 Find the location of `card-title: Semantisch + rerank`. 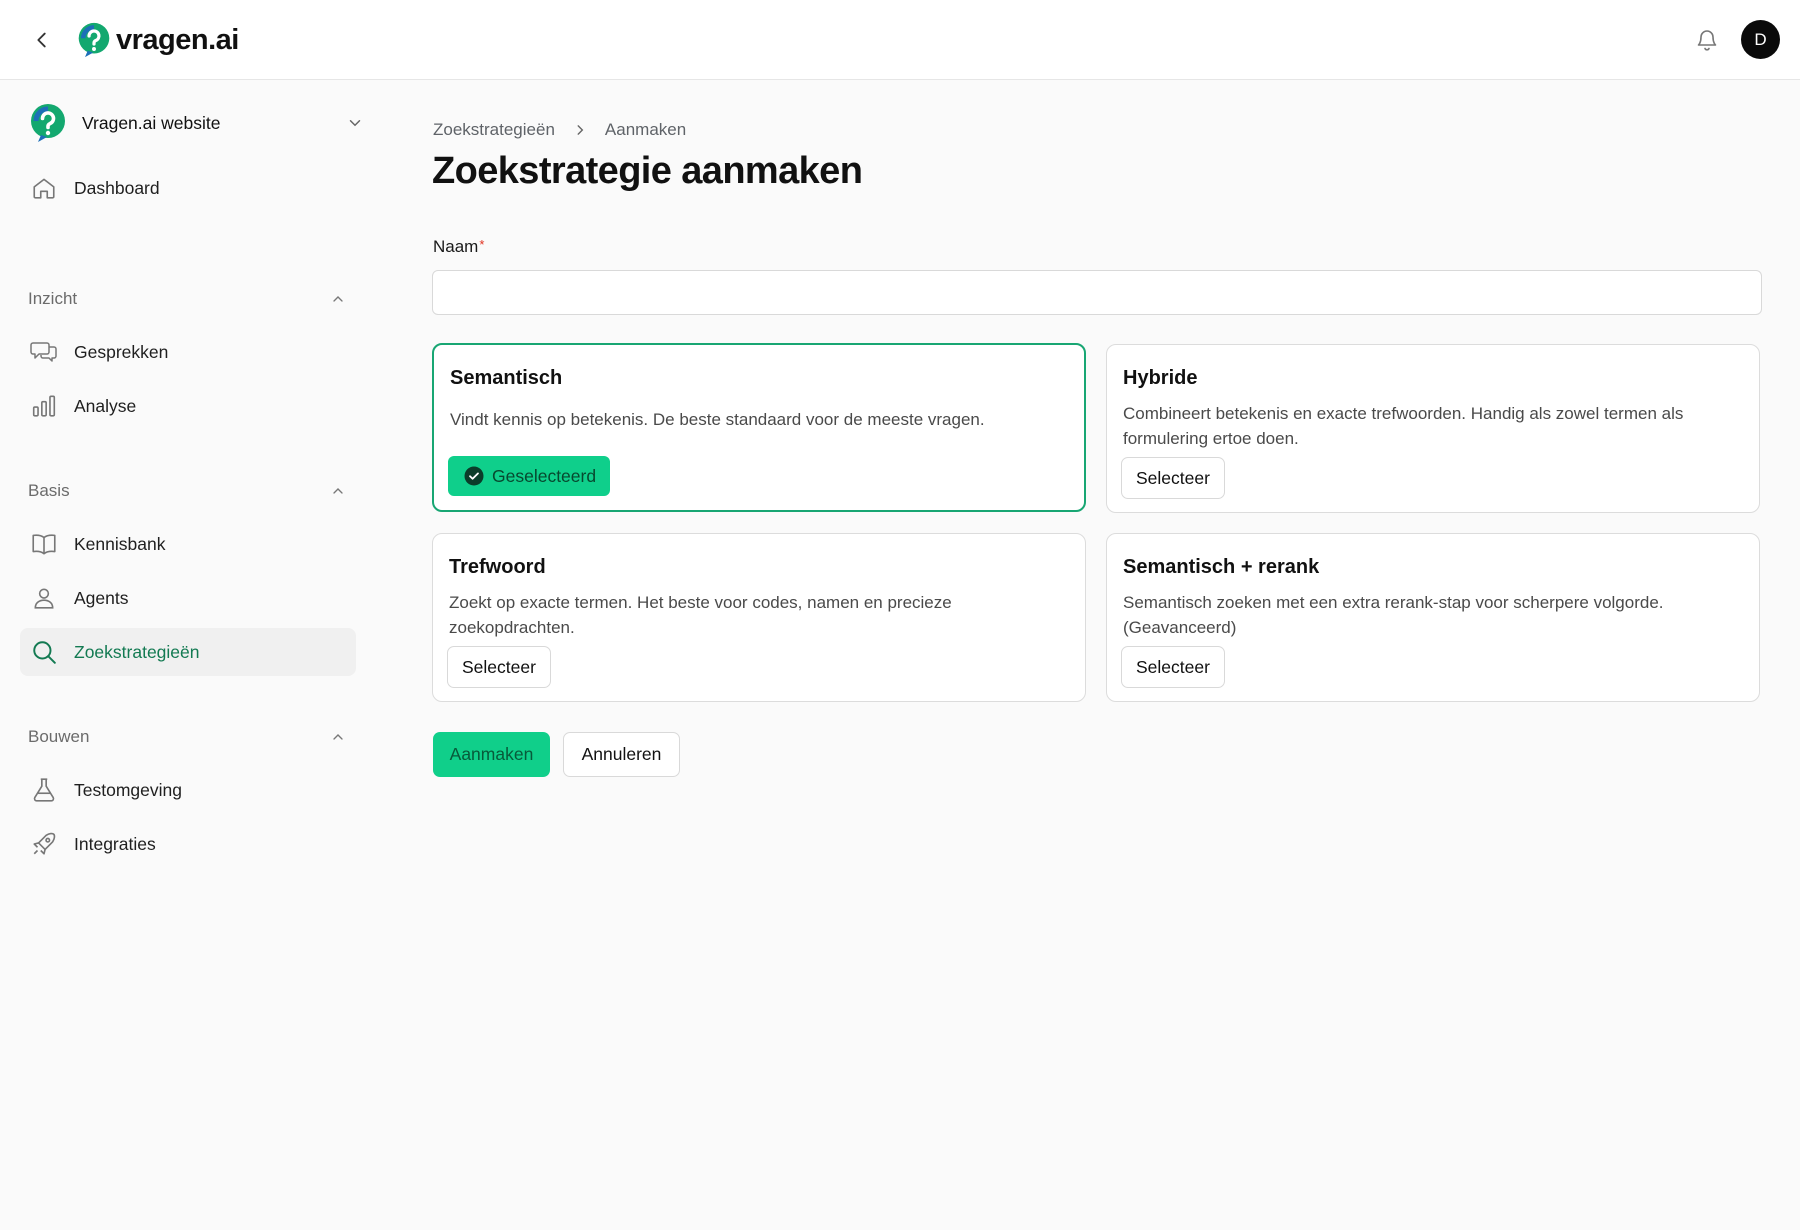

card-title: Semantisch + rerank is located at coordinates (1221, 567).